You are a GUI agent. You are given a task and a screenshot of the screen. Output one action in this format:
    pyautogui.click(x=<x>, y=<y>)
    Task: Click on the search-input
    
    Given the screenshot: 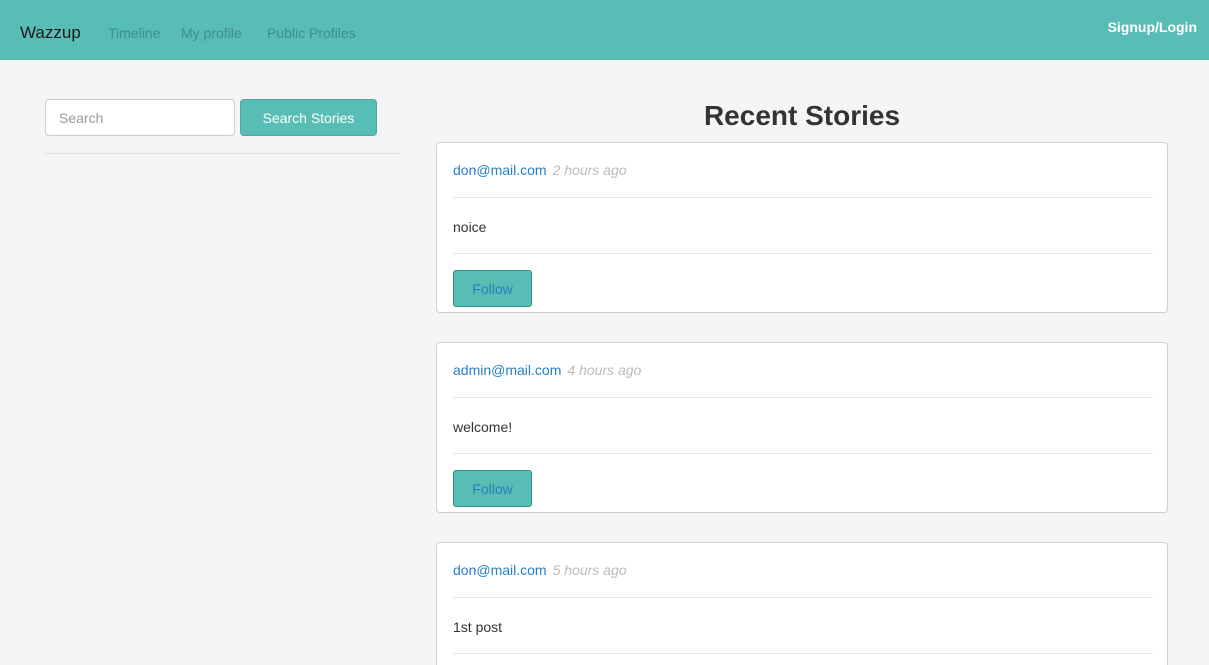 What is the action you would take?
    pyautogui.click(x=140, y=117)
    